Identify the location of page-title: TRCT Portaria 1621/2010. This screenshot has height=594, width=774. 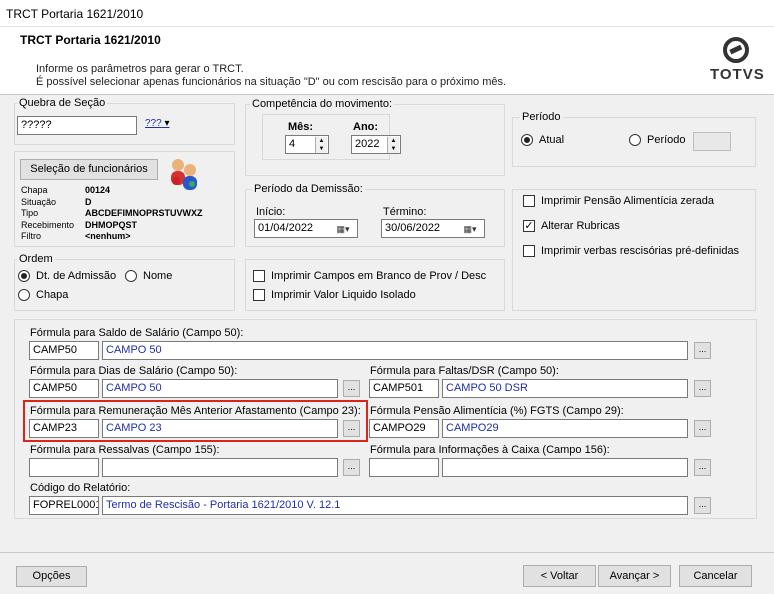
(90, 40).